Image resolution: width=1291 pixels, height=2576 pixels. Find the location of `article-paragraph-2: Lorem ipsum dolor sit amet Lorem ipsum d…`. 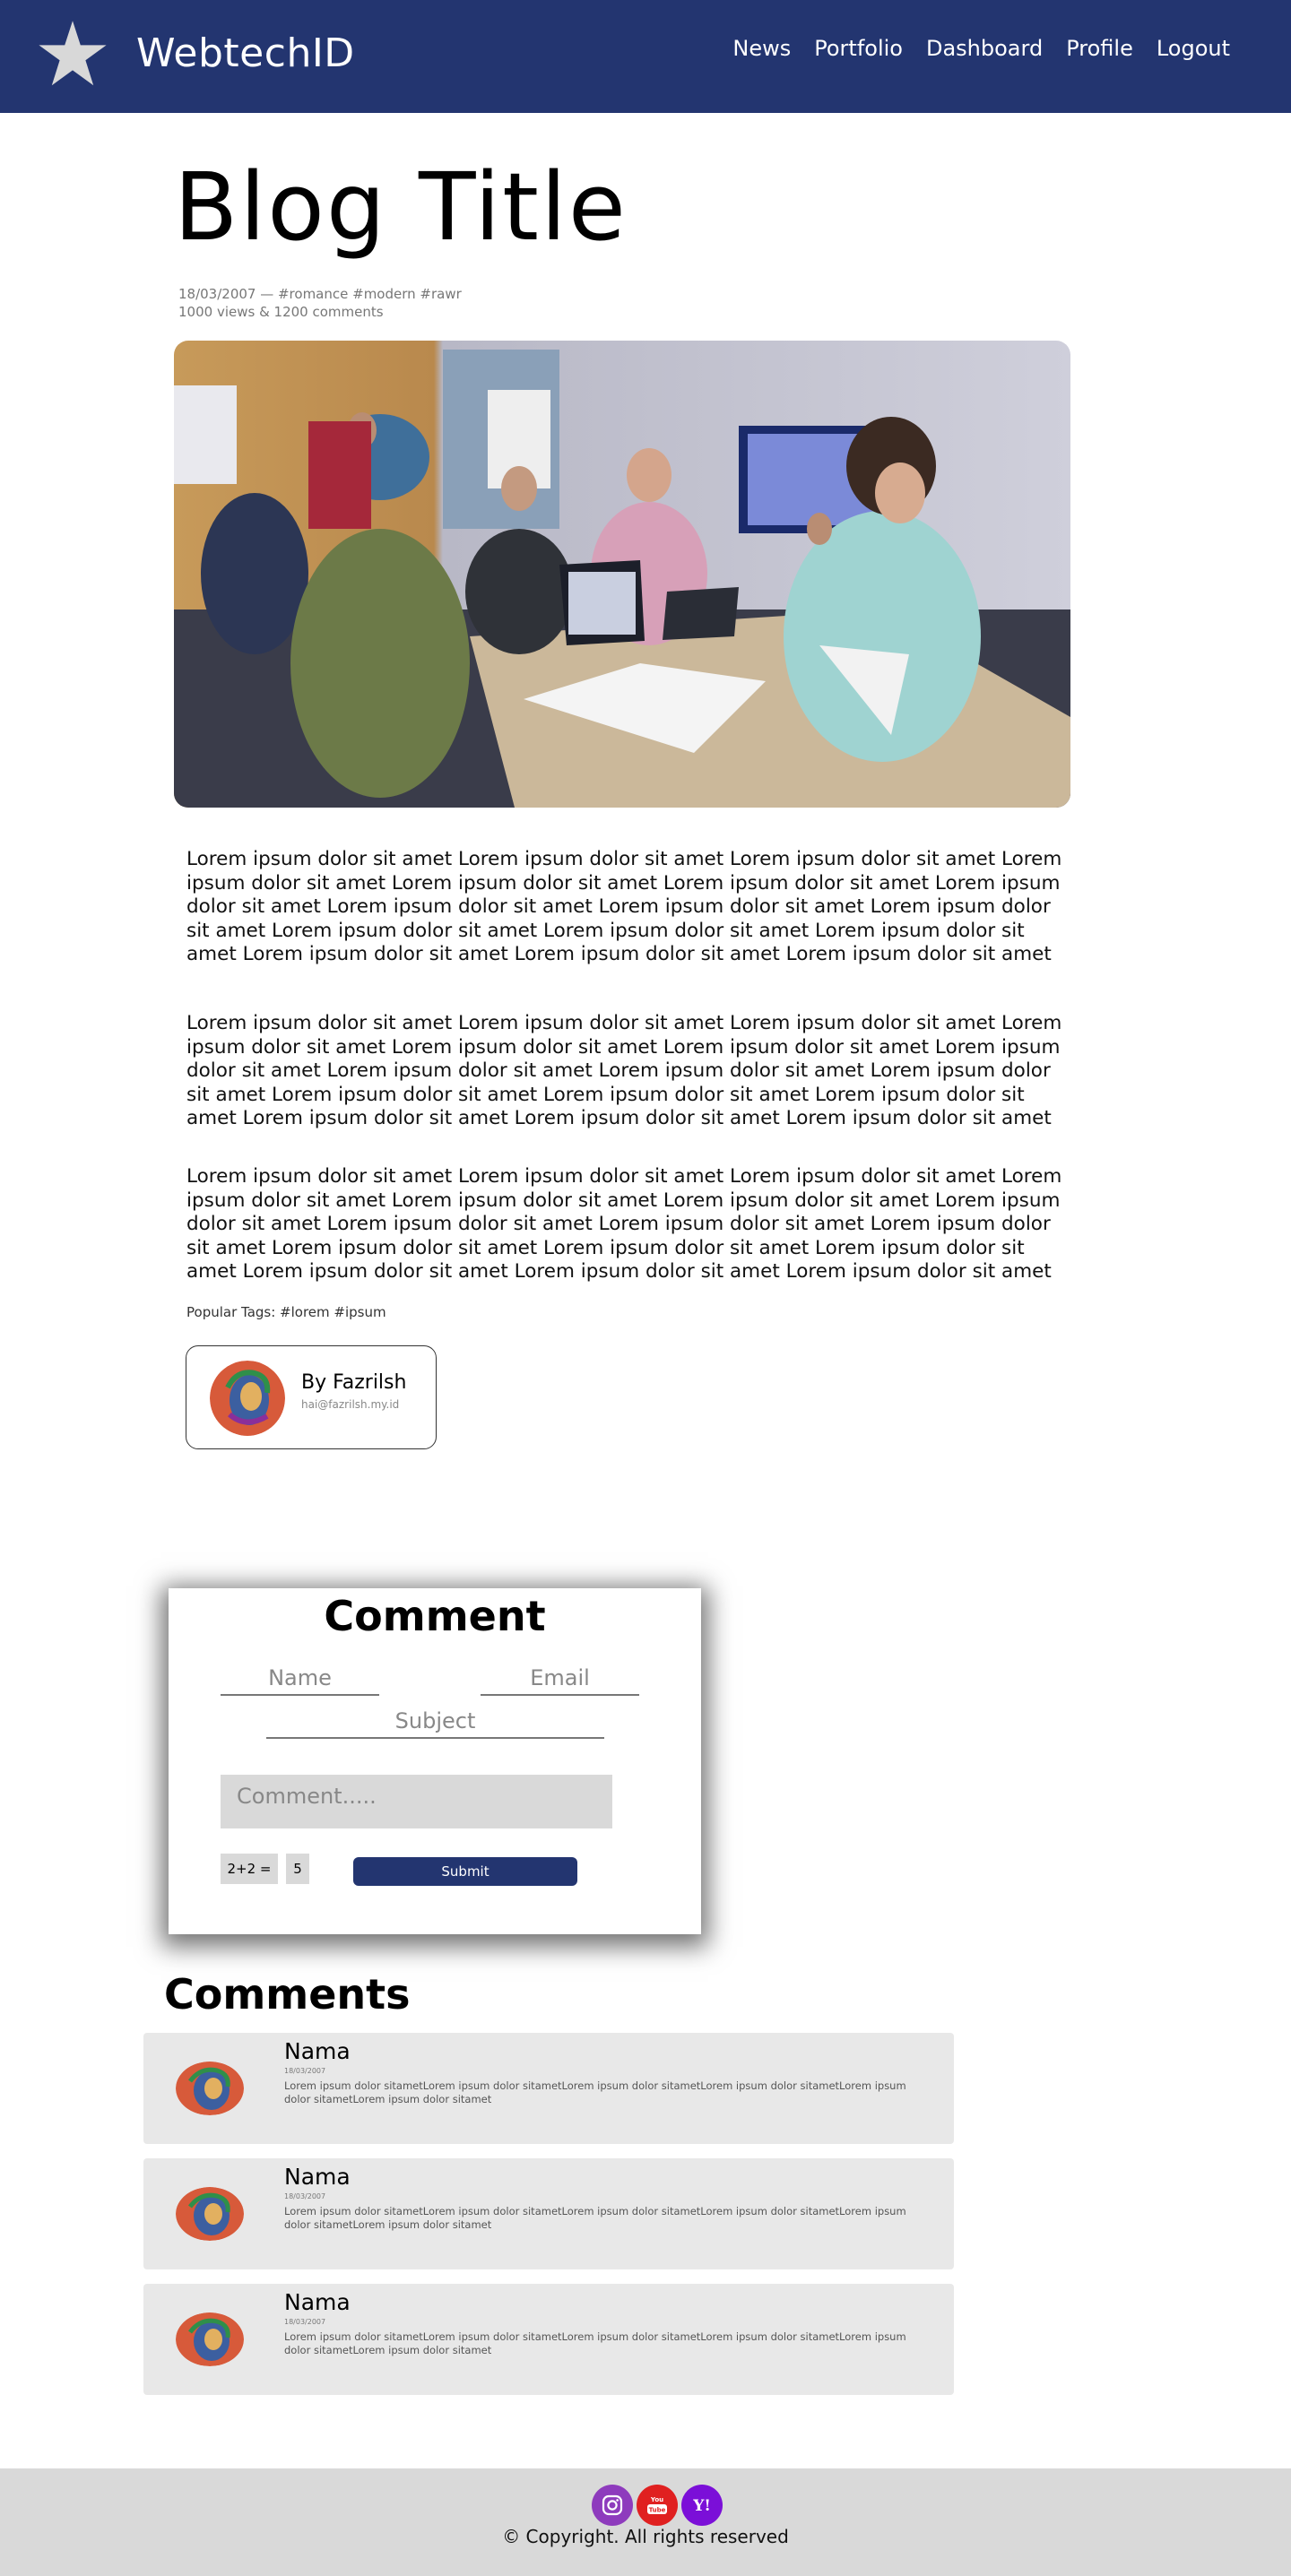

article-paragraph-2: Lorem ipsum dolor sit amet Lorem ipsum d… is located at coordinates (624, 1070).